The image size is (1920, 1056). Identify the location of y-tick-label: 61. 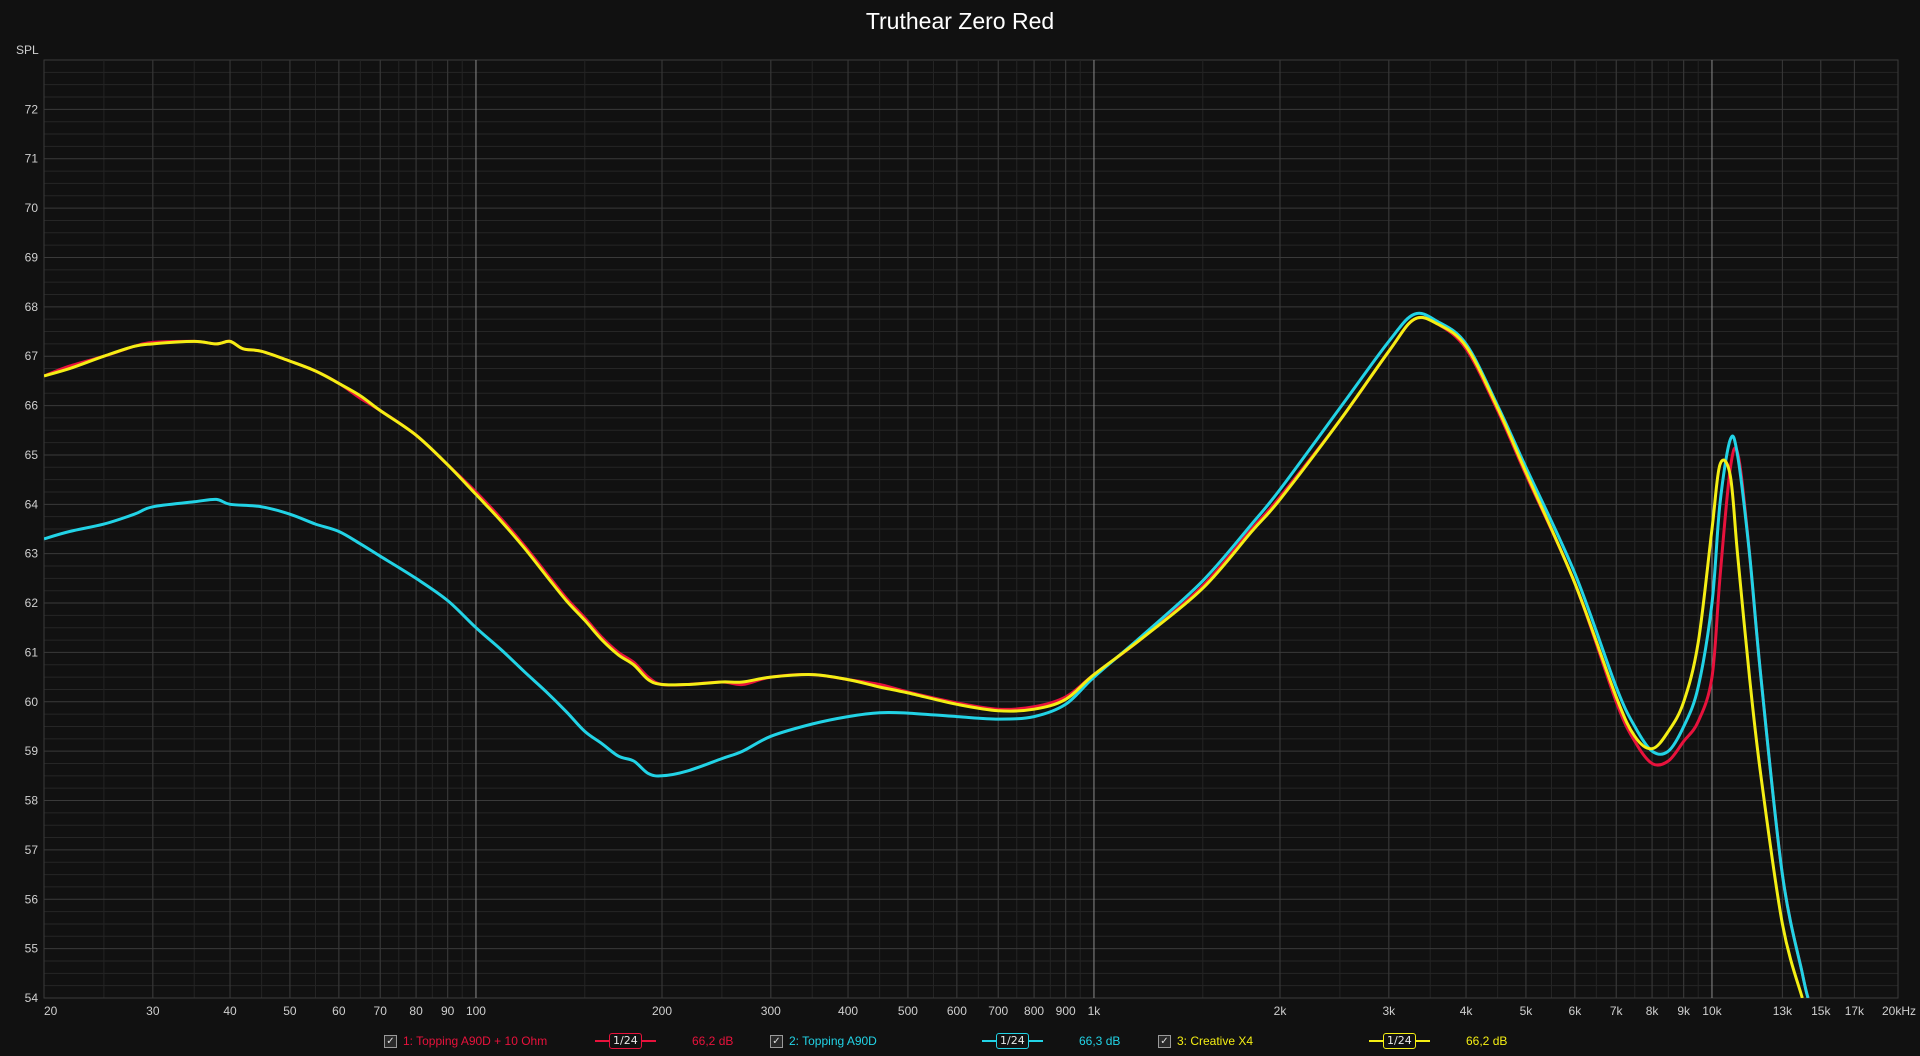
(32, 652).